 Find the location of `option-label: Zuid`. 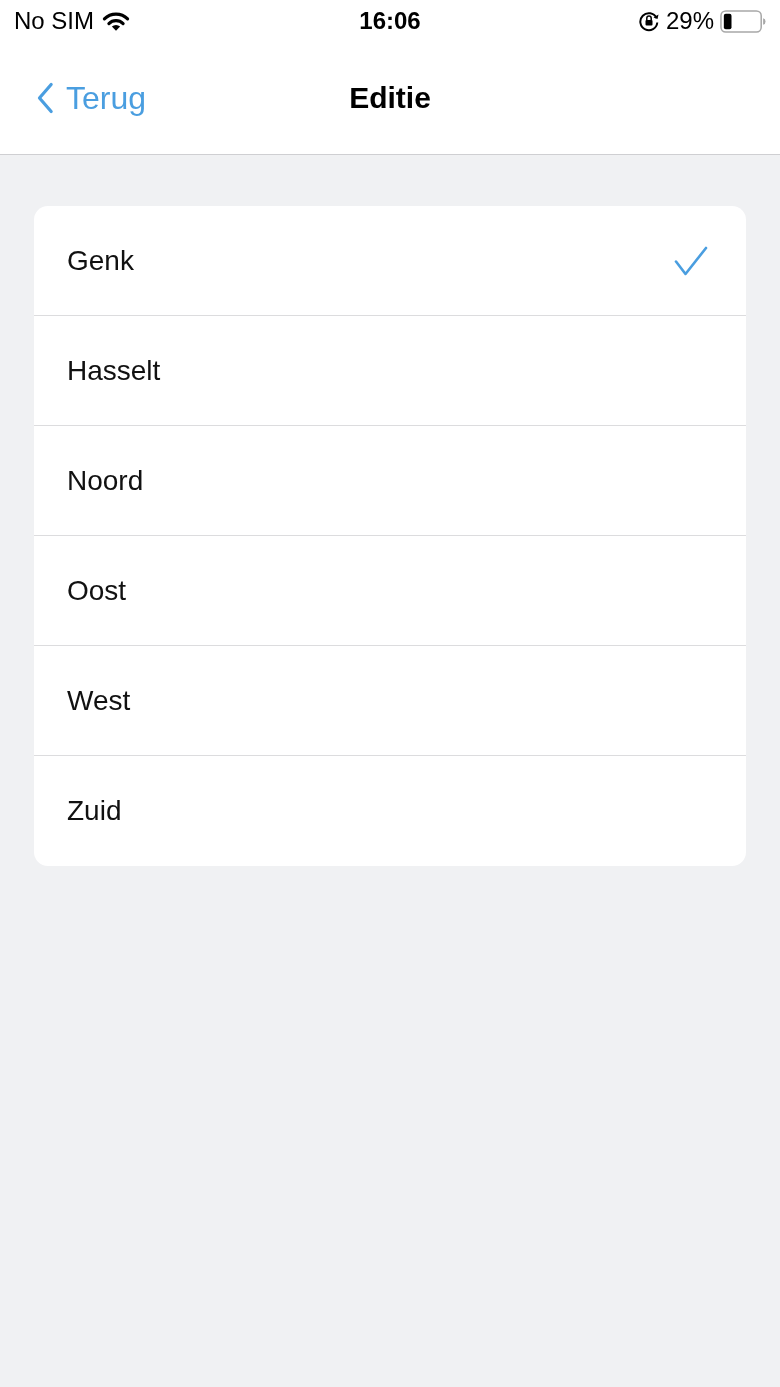

option-label: Zuid is located at coordinates (94, 811).